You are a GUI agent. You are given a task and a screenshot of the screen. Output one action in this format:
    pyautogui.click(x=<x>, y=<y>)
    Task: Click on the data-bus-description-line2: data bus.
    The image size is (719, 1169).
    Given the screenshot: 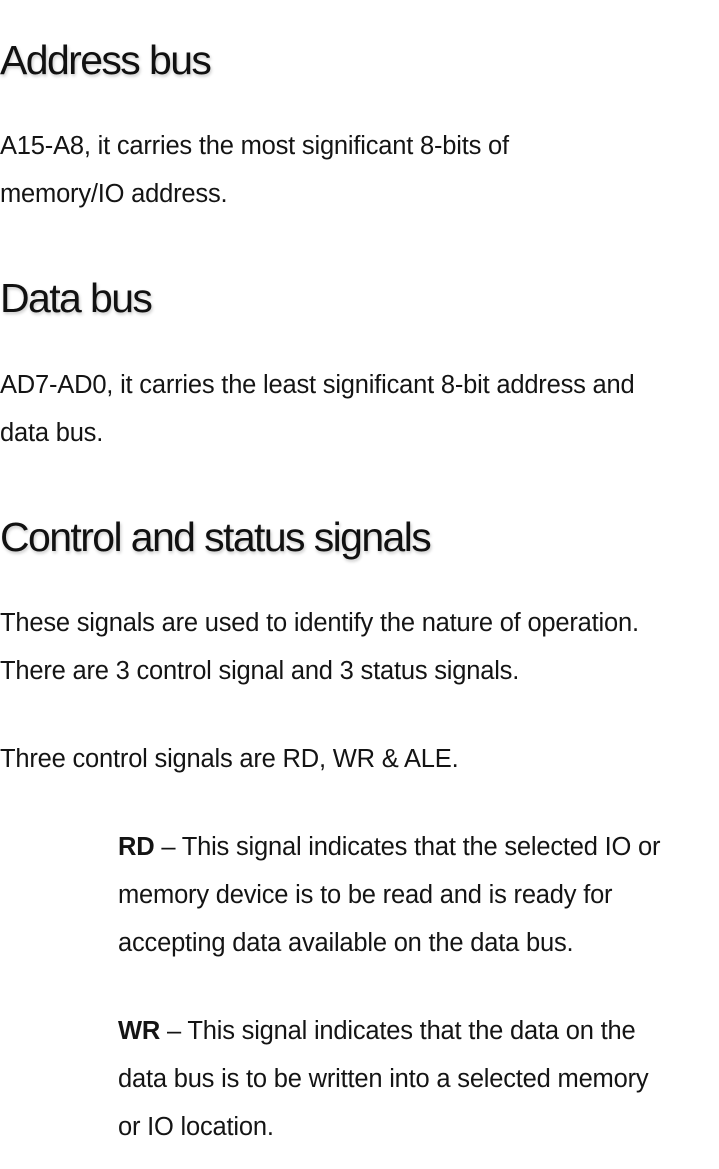 What is the action you would take?
    pyautogui.click(x=52, y=433)
    